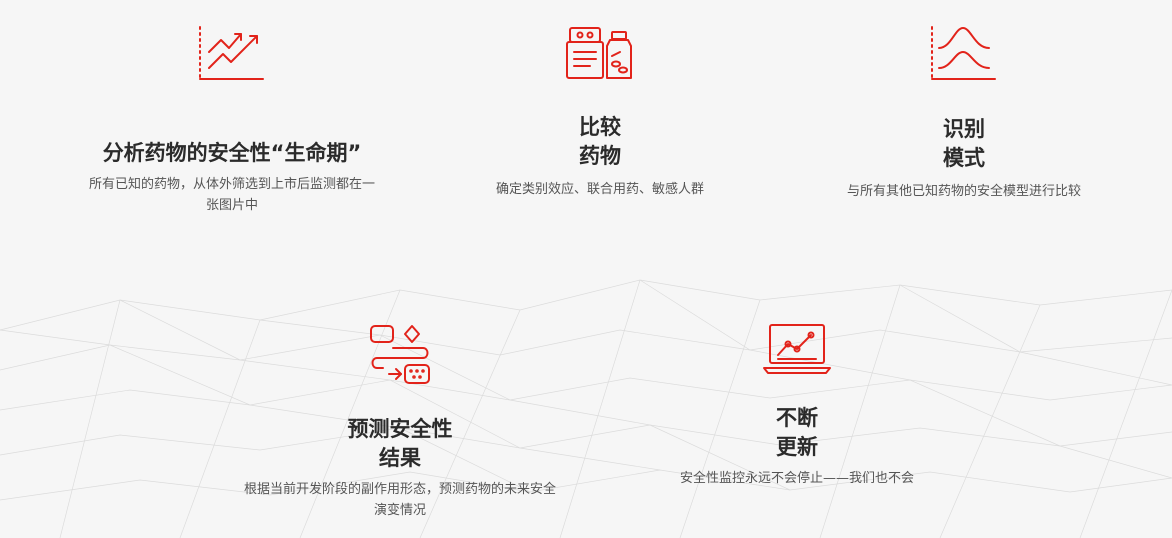 This screenshot has height=538, width=1172. I want to click on feature-description: 安全性监控永远不会停止——我们也不会, so click(796, 478).